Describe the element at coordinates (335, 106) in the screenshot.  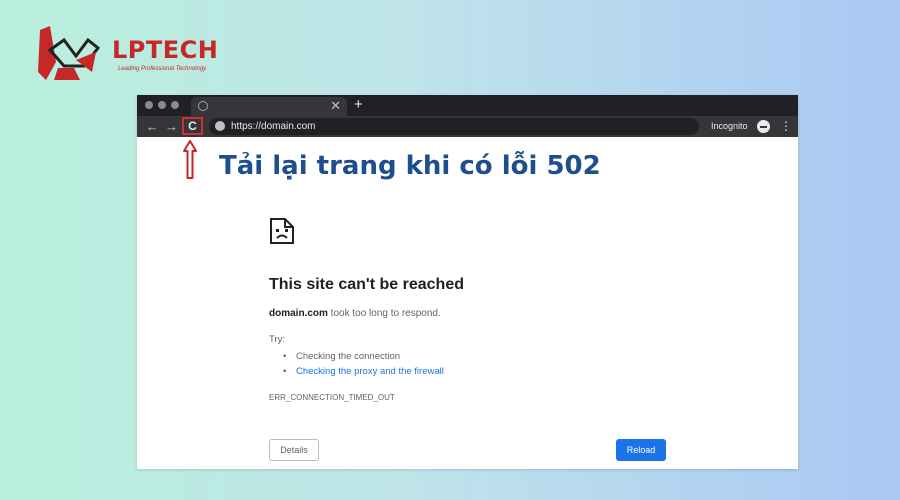
I see `tab-close-icon: ✕` at that location.